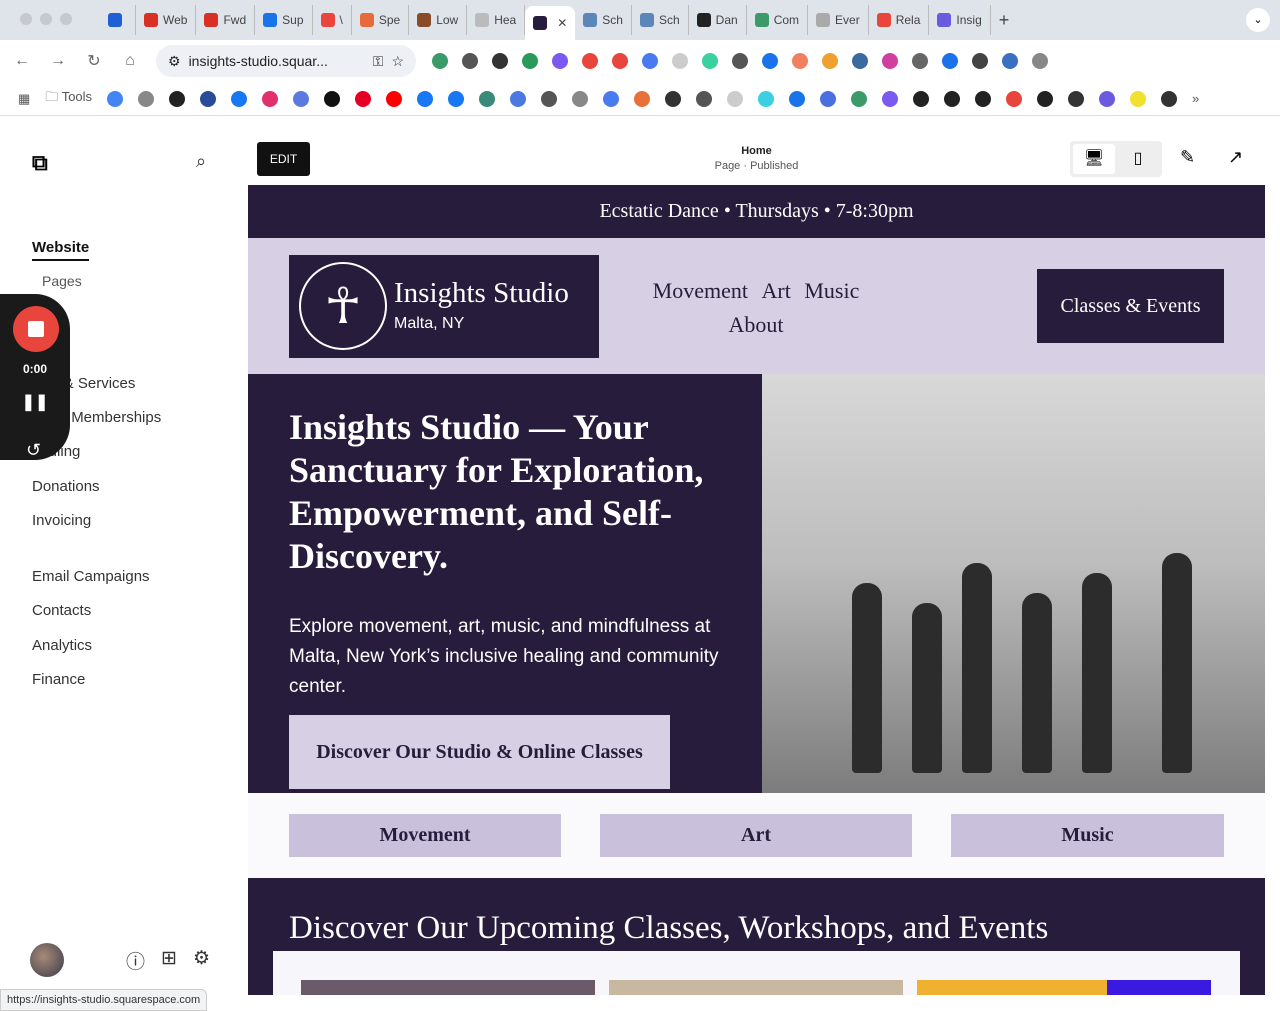 The image size is (1280, 1011). Describe the element at coordinates (62, 281) in the screenshot. I see `sidebar-item: Pages` at that location.